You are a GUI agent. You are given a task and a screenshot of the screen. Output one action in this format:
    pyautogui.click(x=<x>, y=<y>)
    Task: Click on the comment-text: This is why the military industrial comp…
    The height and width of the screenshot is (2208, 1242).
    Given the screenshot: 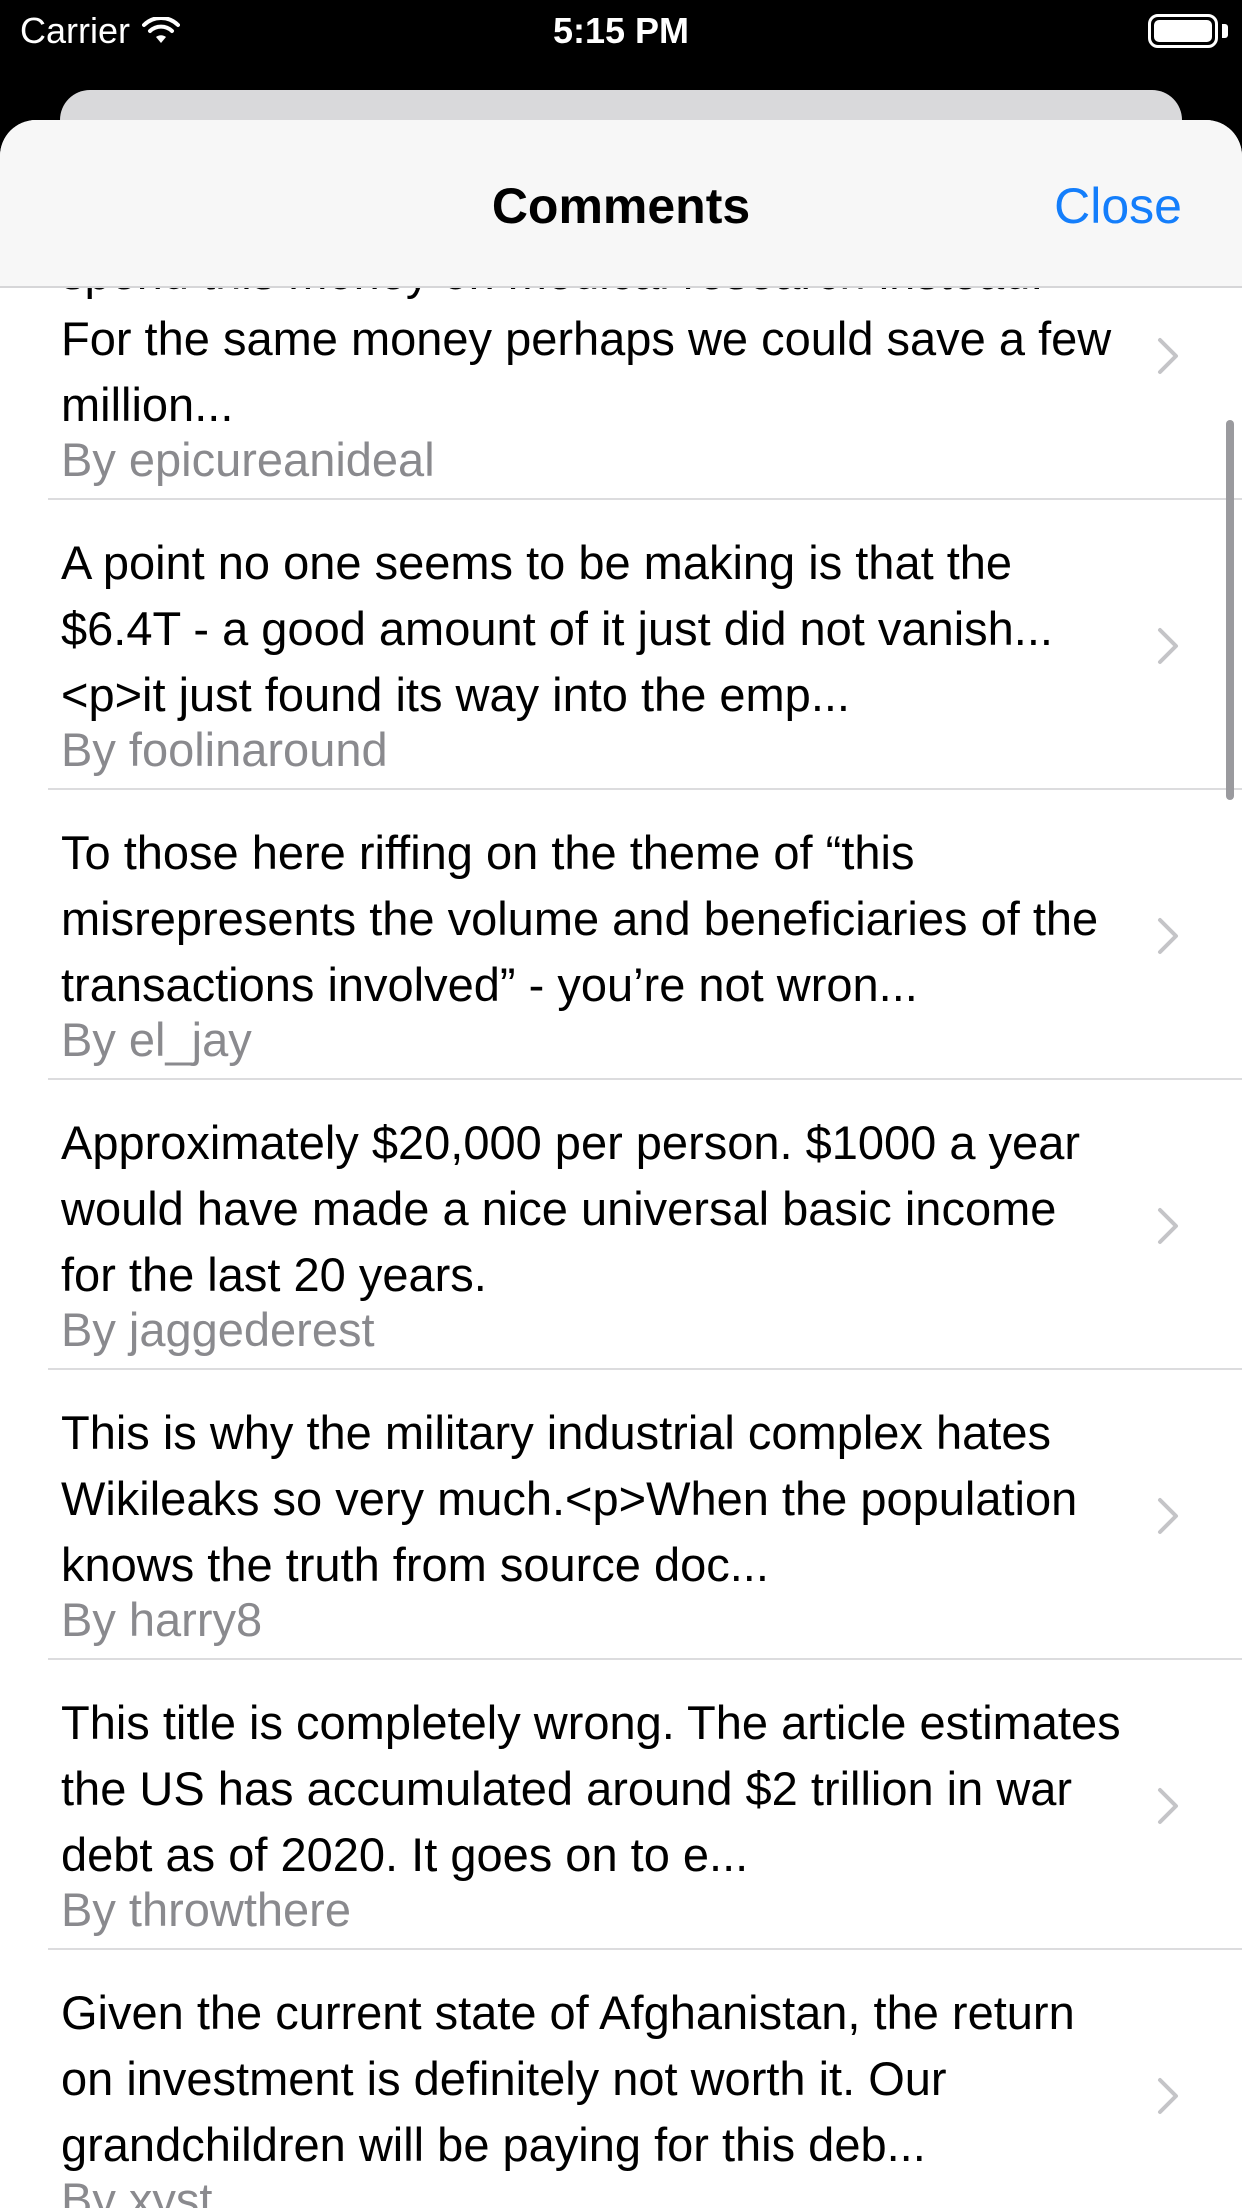 What is the action you would take?
    pyautogui.click(x=569, y=1498)
    